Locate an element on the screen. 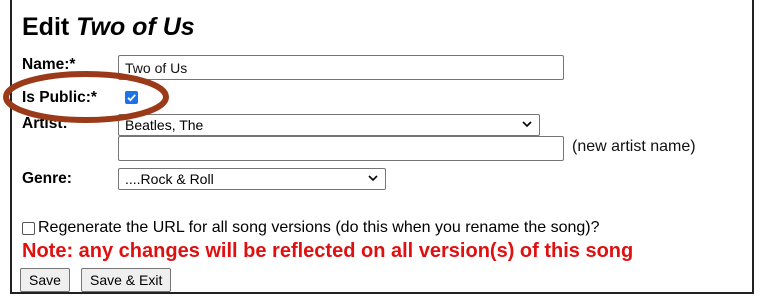  new-artist-input is located at coordinates (341, 148).